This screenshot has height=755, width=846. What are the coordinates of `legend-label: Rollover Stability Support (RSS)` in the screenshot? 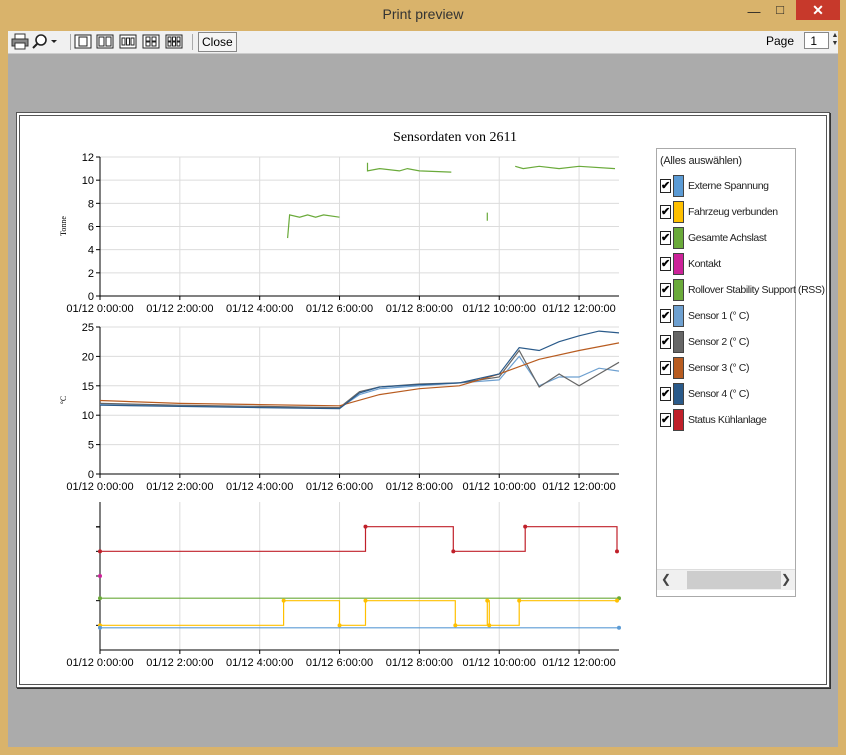 It's located at (756, 290).